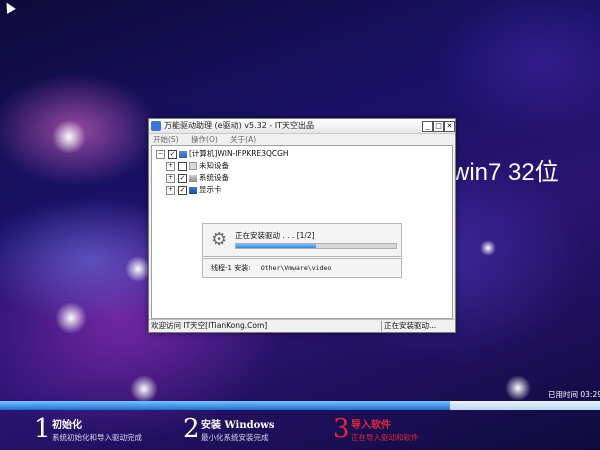 This screenshot has width=600, height=450. I want to click on os-version-label: win7 32位, so click(505, 172).